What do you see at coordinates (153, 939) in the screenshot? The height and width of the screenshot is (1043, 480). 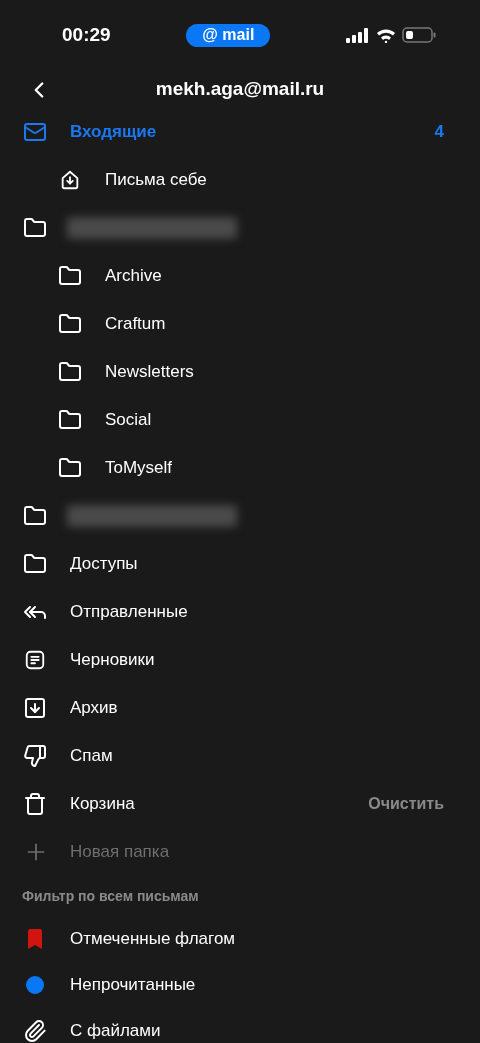 I see `filter-label: Отмеченные флагом` at bounding box center [153, 939].